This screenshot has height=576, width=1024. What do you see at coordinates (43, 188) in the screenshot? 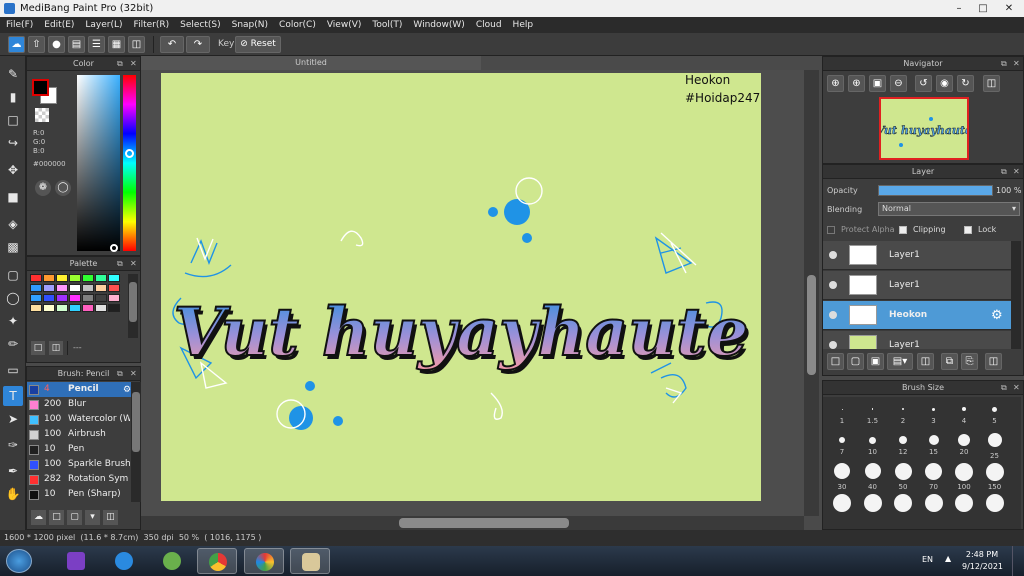
I see `color-wheel-icon: ❁` at bounding box center [43, 188].